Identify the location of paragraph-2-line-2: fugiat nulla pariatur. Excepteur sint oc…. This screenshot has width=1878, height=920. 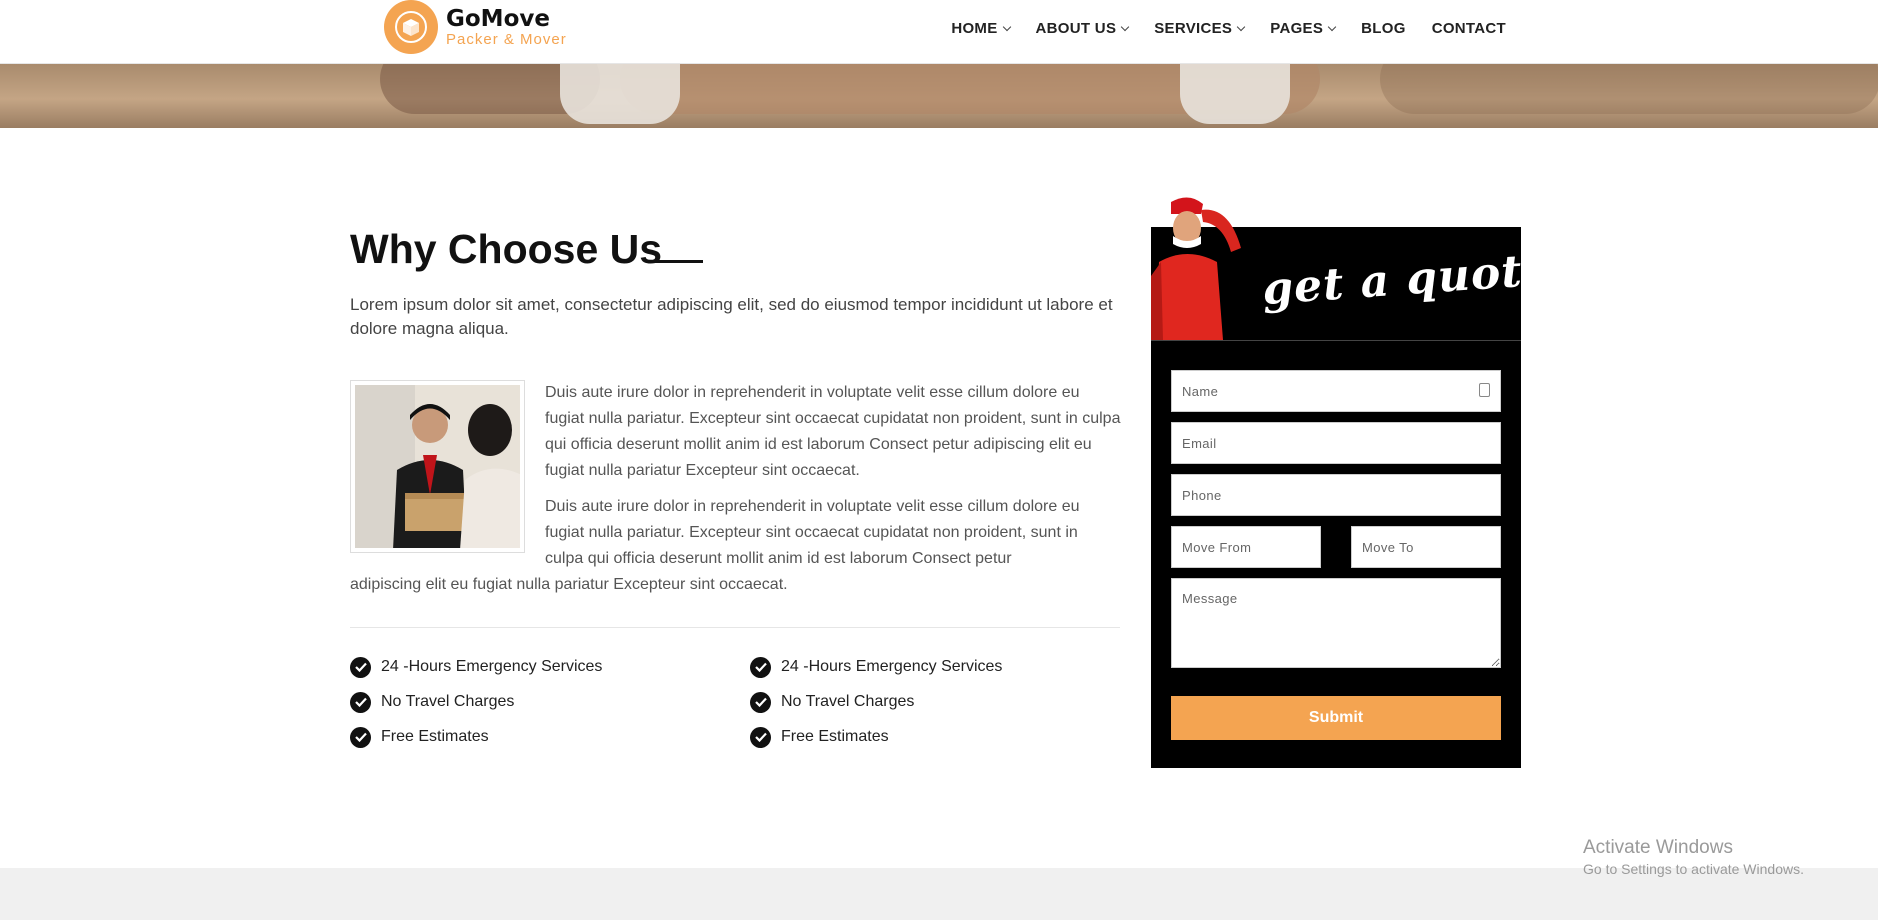
(811, 532).